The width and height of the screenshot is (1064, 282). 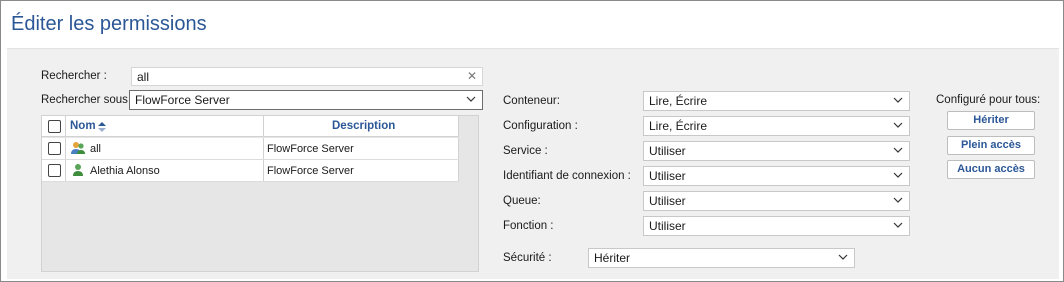 What do you see at coordinates (567, 176) in the screenshot?
I see `permission-label-identifiant: Identifiant de connexion :` at bounding box center [567, 176].